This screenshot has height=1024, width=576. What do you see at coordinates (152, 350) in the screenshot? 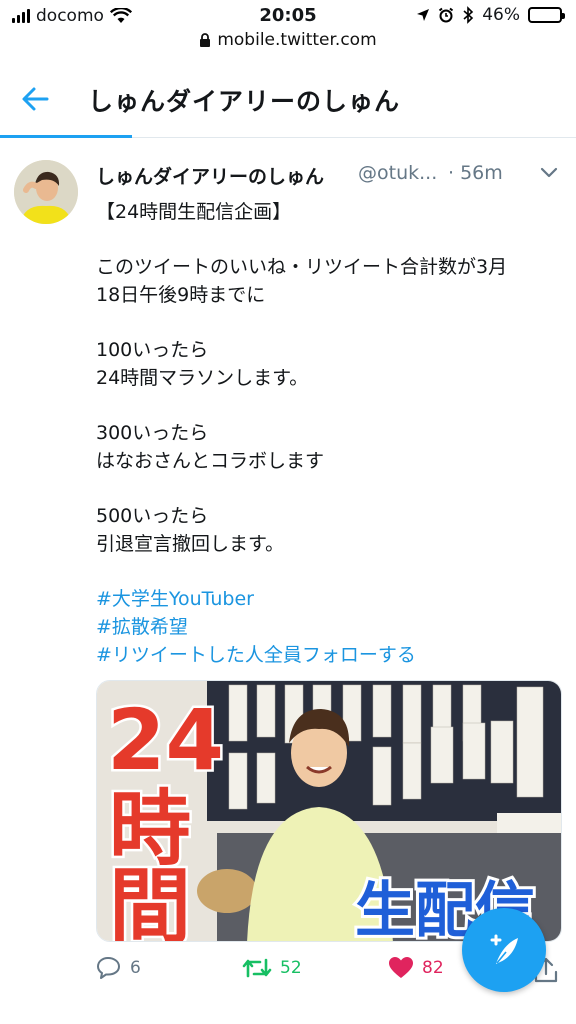
I see `tweet-line: 100いったら` at bounding box center [152, 350].